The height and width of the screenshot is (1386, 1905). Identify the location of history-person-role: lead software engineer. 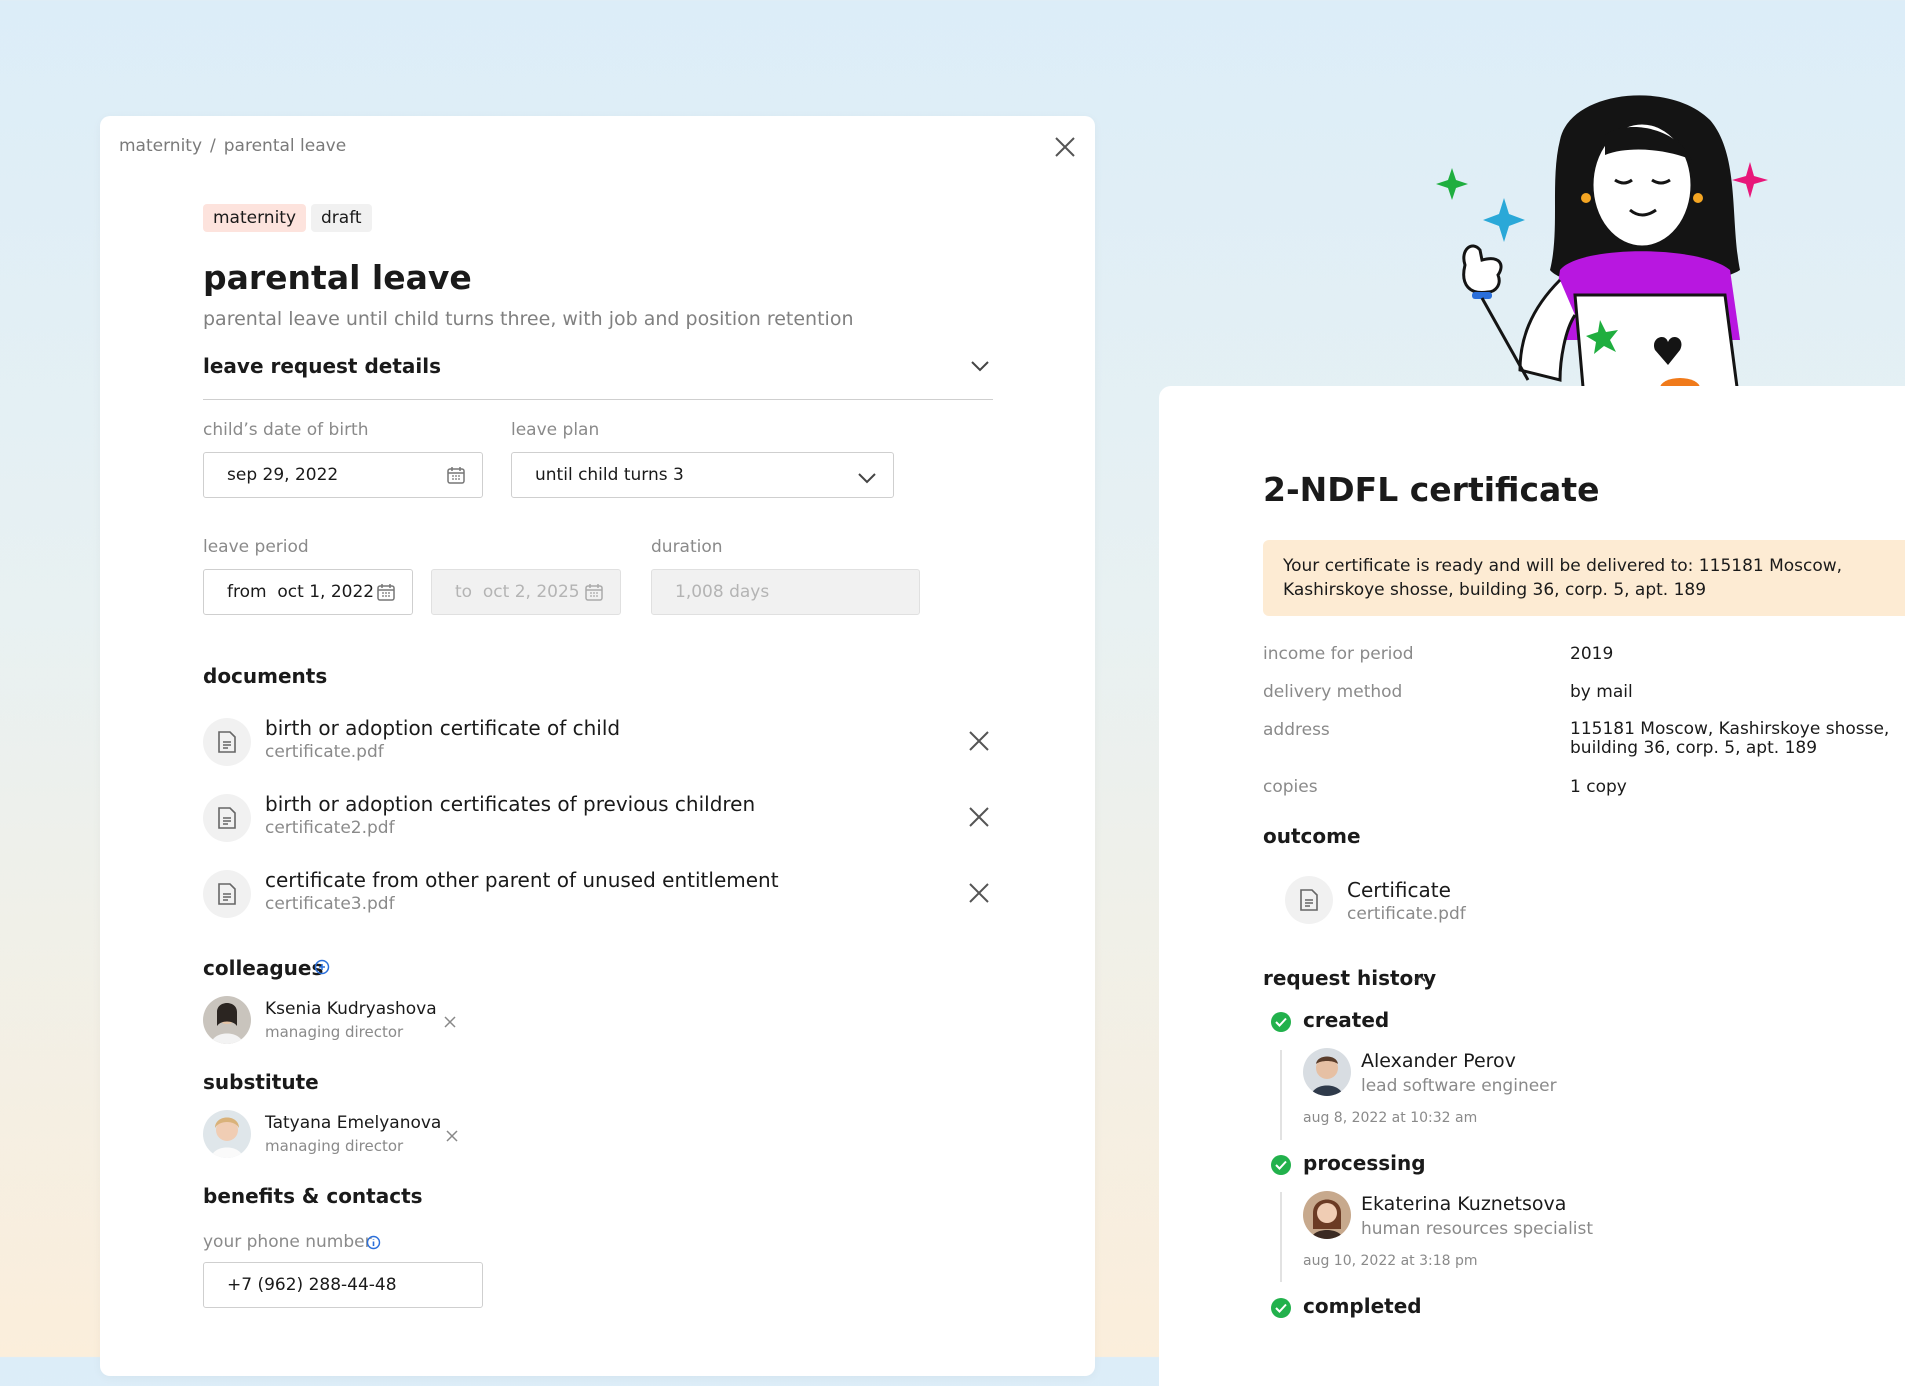
(1459, 1086).